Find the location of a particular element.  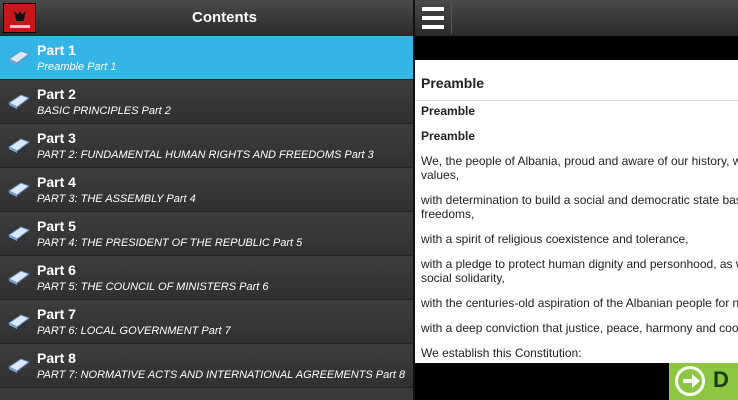

next-button-label: D is located at coordinates (721, 379).